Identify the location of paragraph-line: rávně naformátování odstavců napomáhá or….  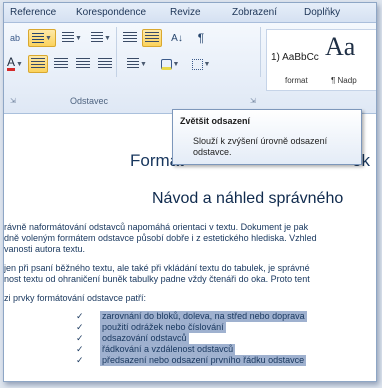
(156, 227).